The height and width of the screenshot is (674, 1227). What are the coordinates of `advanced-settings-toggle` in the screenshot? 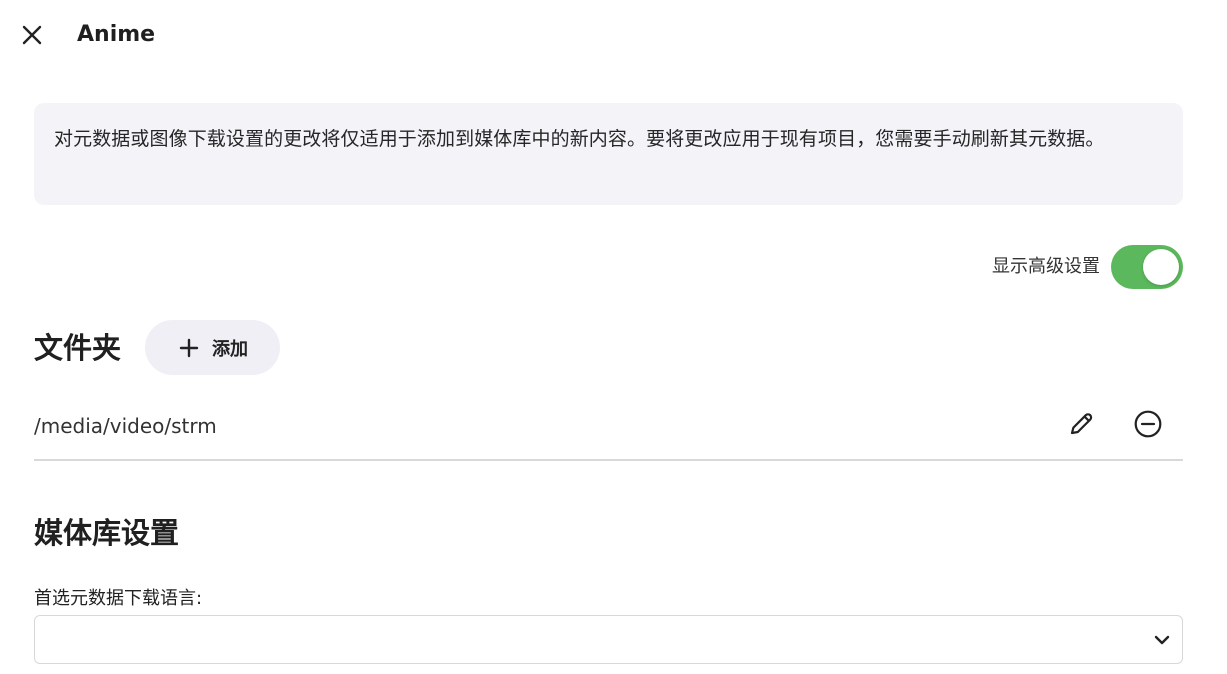 It's located at (1147, 267).